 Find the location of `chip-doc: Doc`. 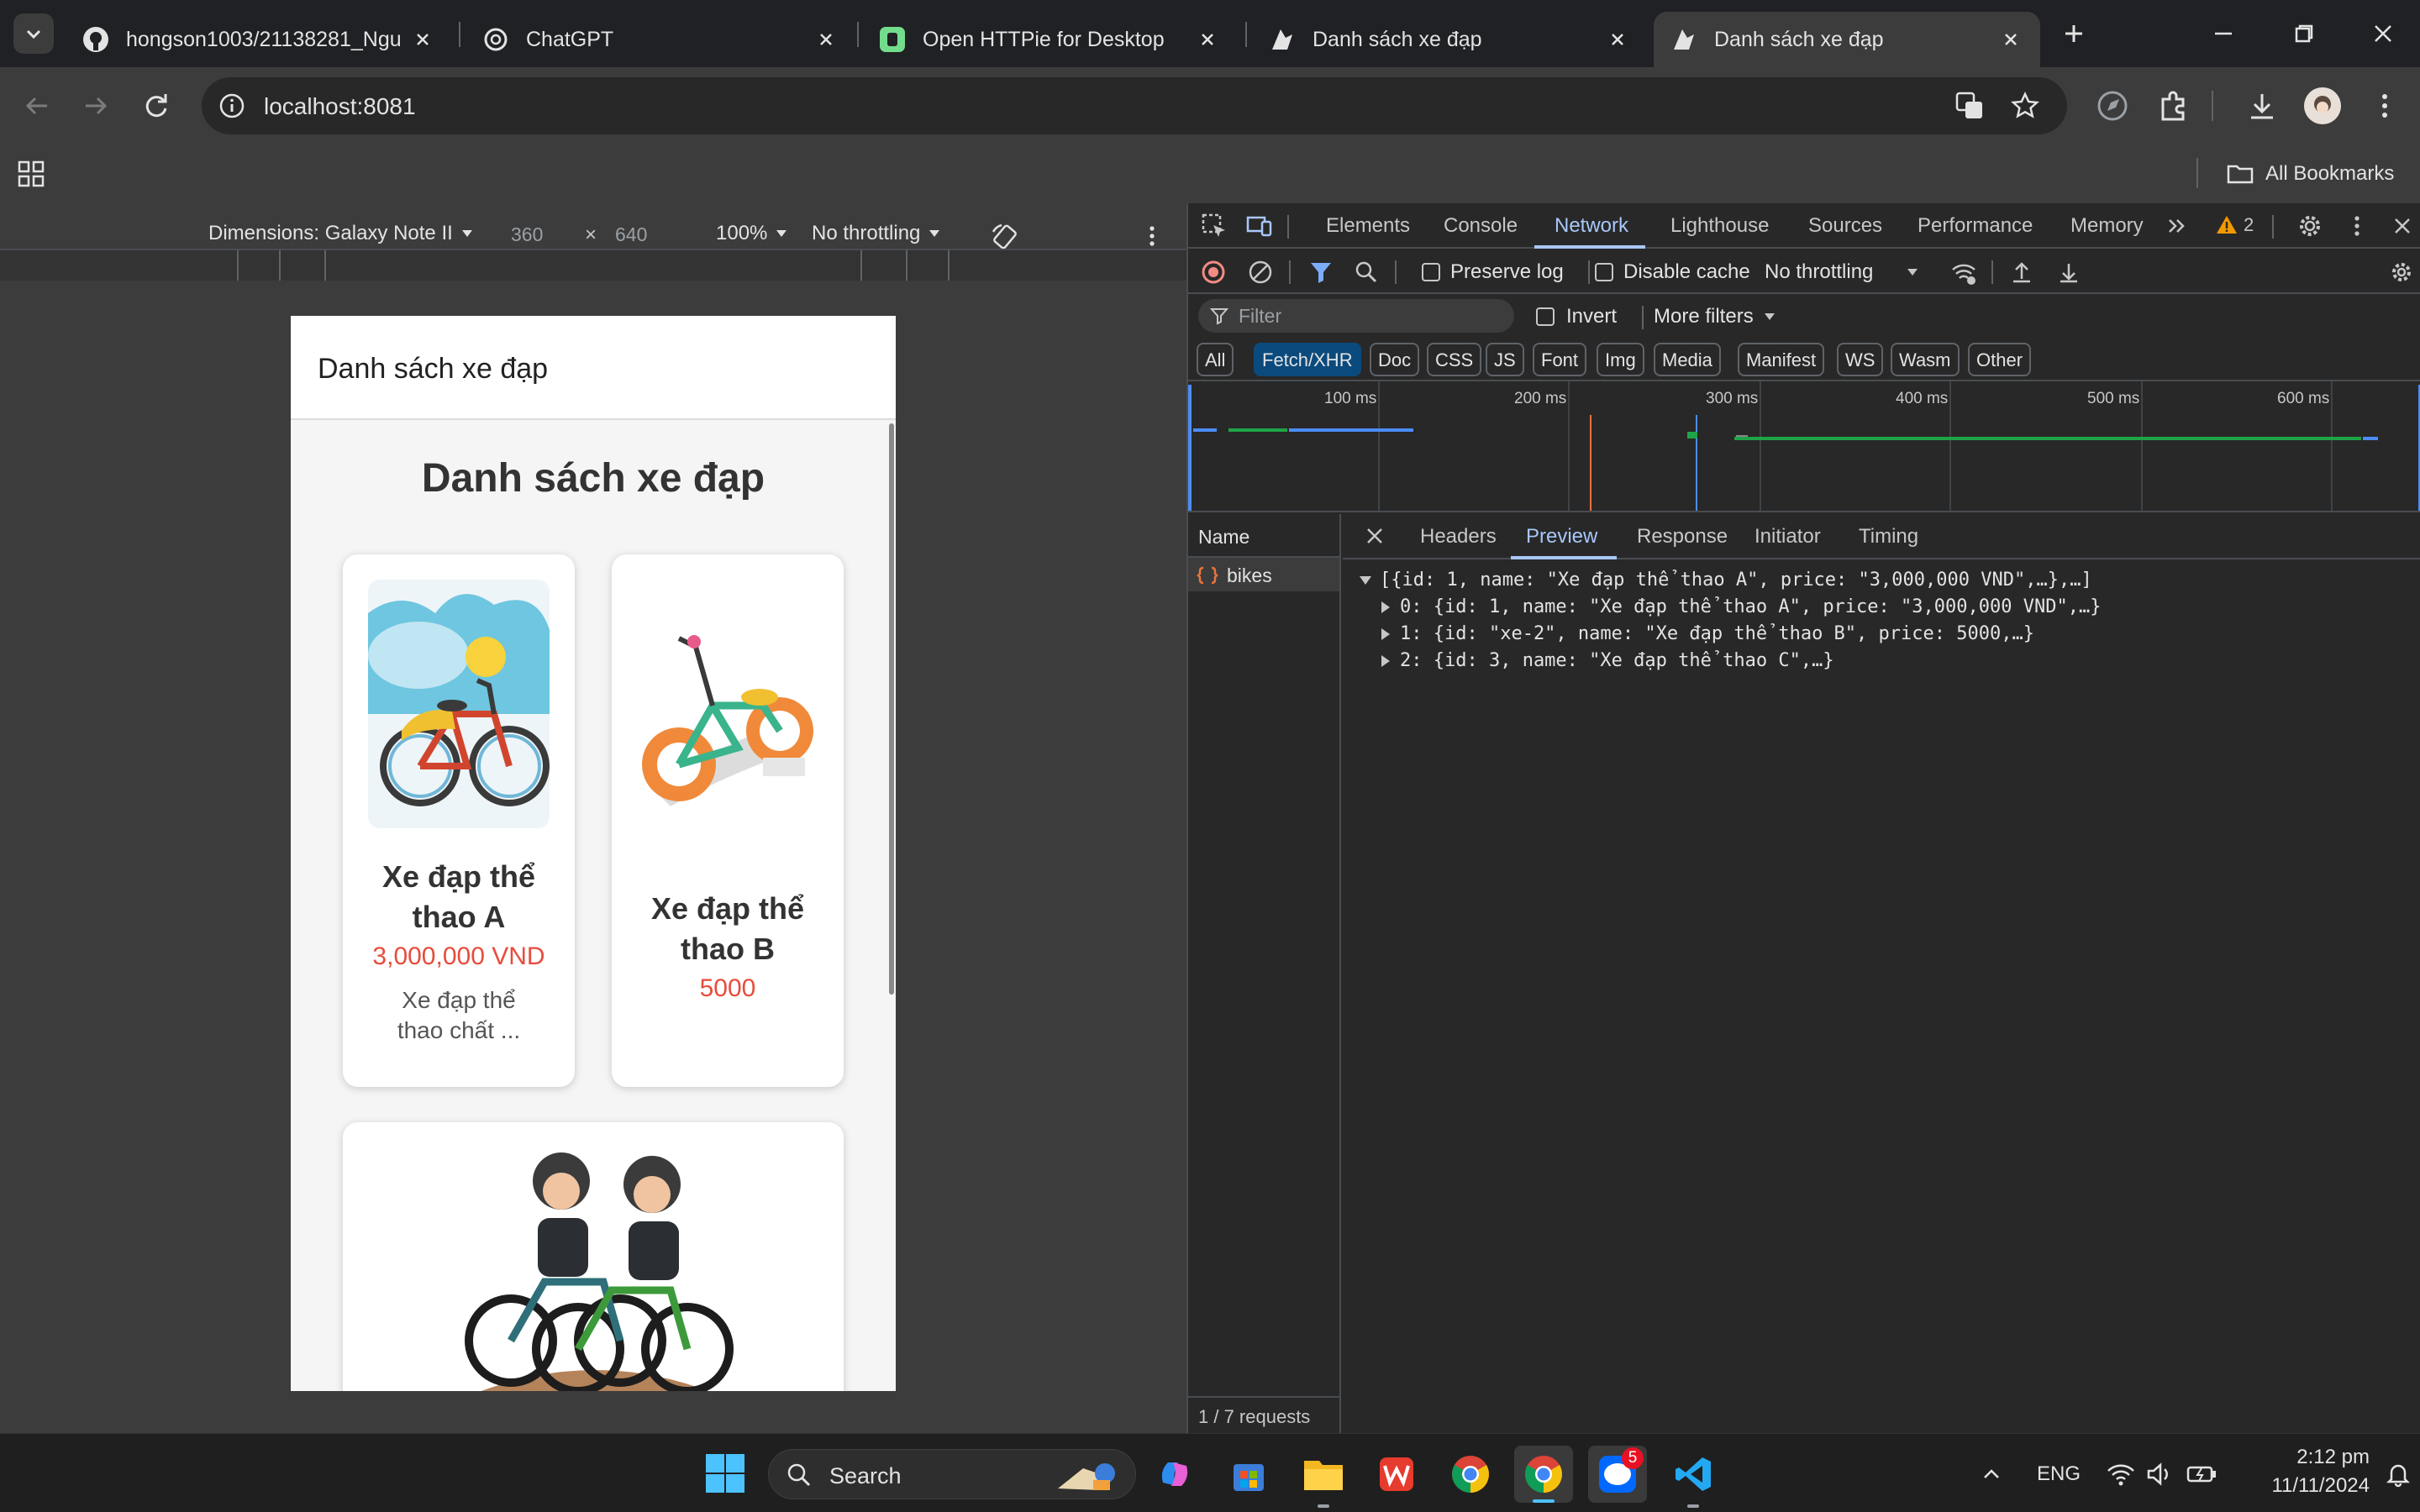

chip-doc: Doc is located at coordinates (1395, 359).